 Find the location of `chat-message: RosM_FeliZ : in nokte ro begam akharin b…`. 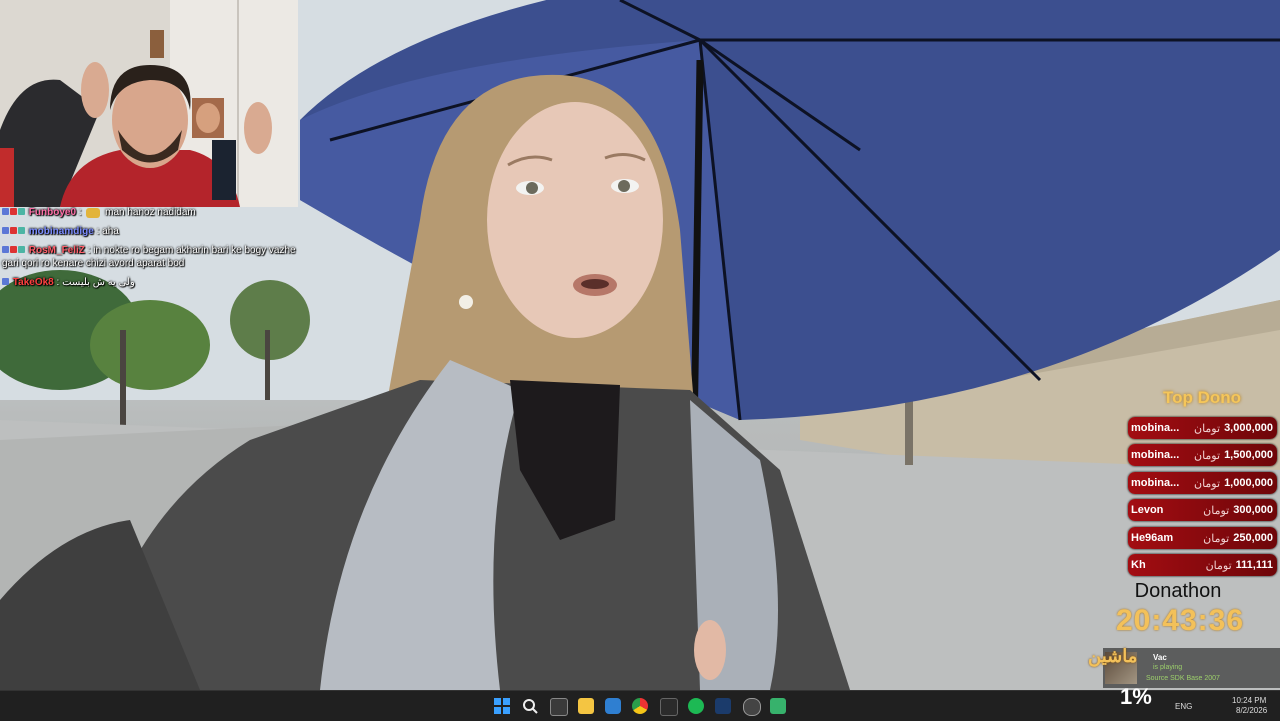

chat-message: RosM_FeliZ : in nokte ro begam akharin b… is located at coordinates (152, 257).